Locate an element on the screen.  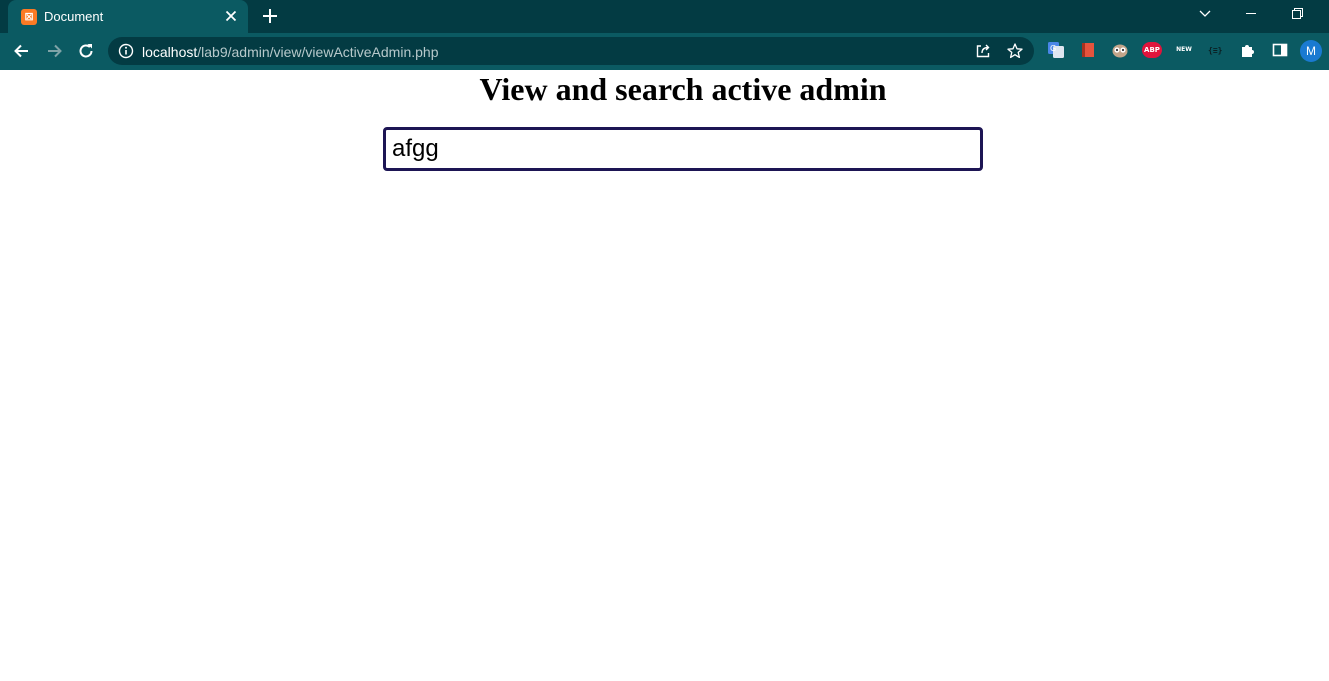
restore-icon is located at coordinates (1297, 14).